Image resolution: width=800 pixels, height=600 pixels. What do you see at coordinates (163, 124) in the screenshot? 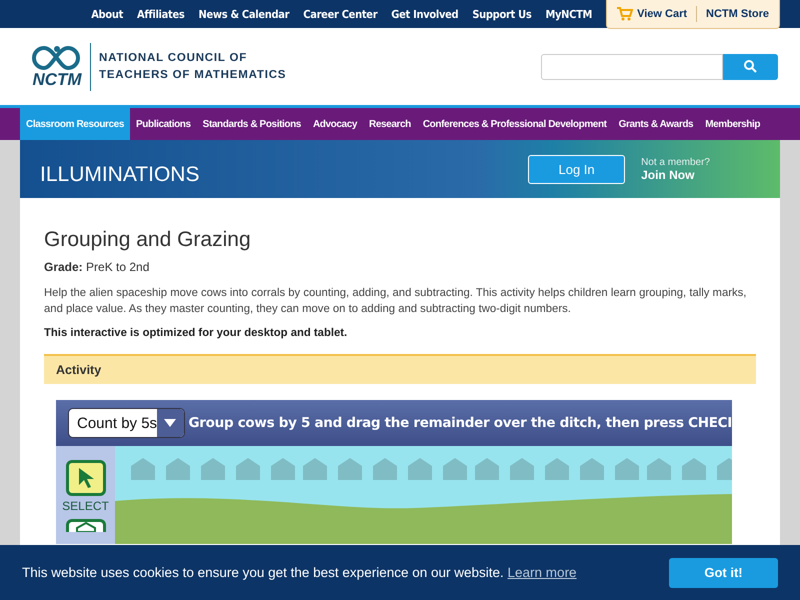
I see `nav-tab: Publications` at bounding box center [163, 124].